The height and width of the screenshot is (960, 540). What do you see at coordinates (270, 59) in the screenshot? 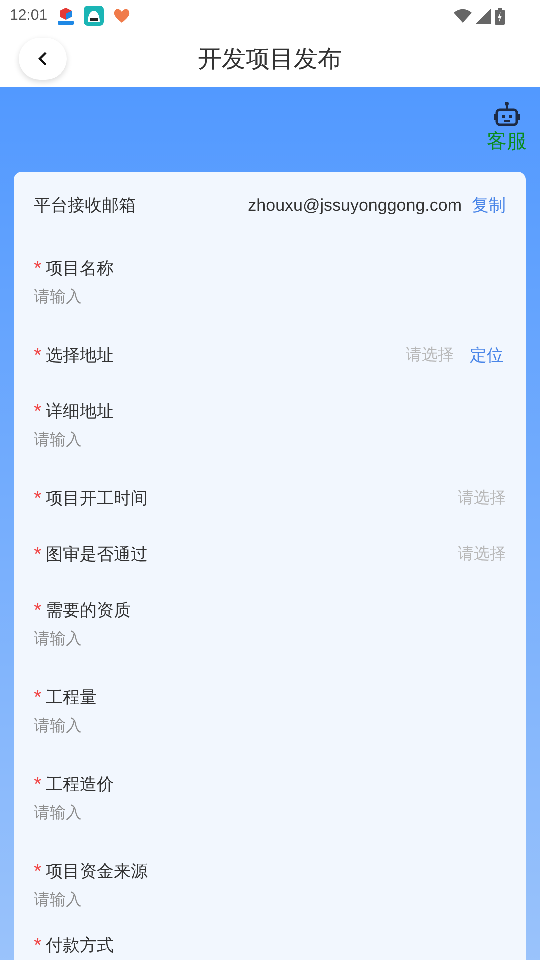
I see `page-title: 开发项目发布` at bounding box center [270, 59].